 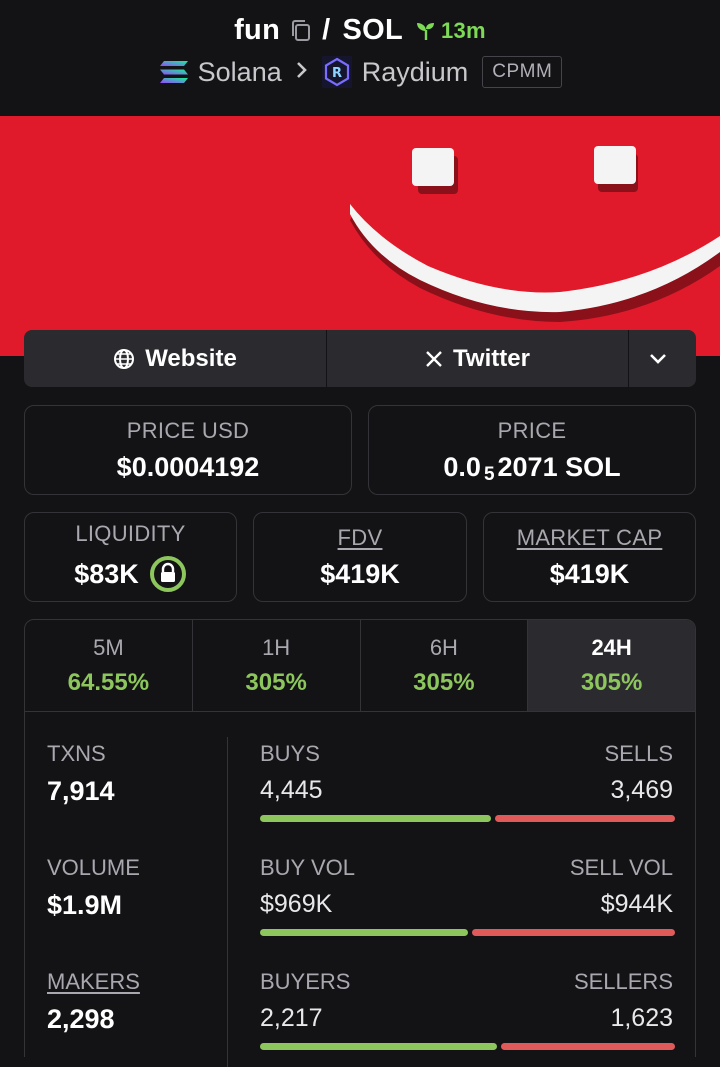 I want to click on tab-5m-label: 5M, so click(x=108, y=647).